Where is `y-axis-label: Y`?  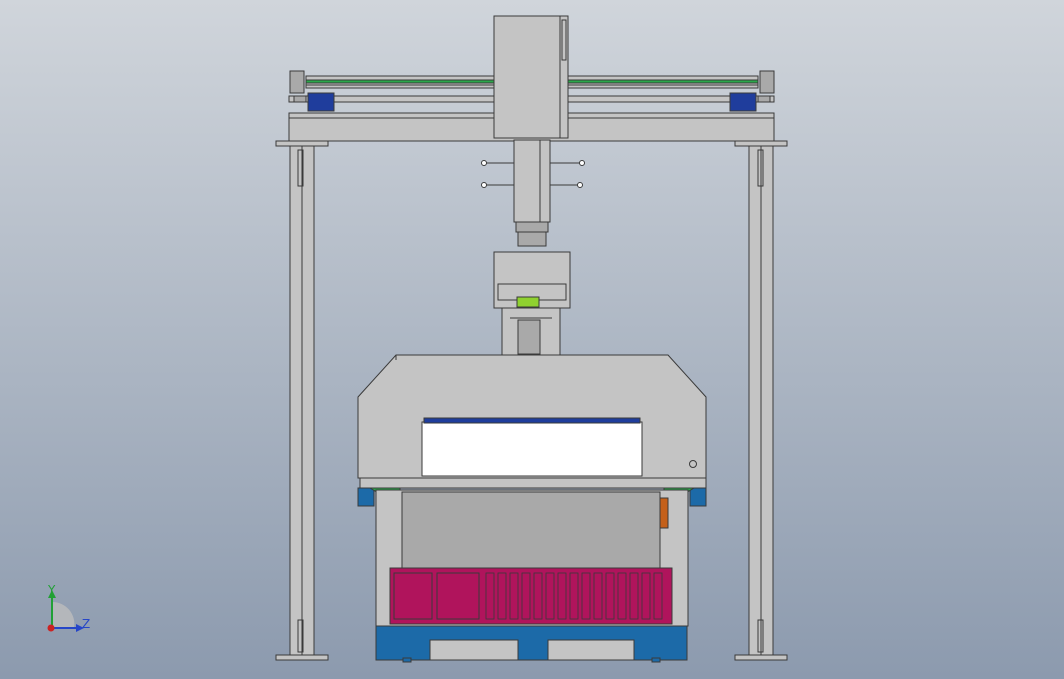
y-axis-label: Y is located at coordinates (51, 590).